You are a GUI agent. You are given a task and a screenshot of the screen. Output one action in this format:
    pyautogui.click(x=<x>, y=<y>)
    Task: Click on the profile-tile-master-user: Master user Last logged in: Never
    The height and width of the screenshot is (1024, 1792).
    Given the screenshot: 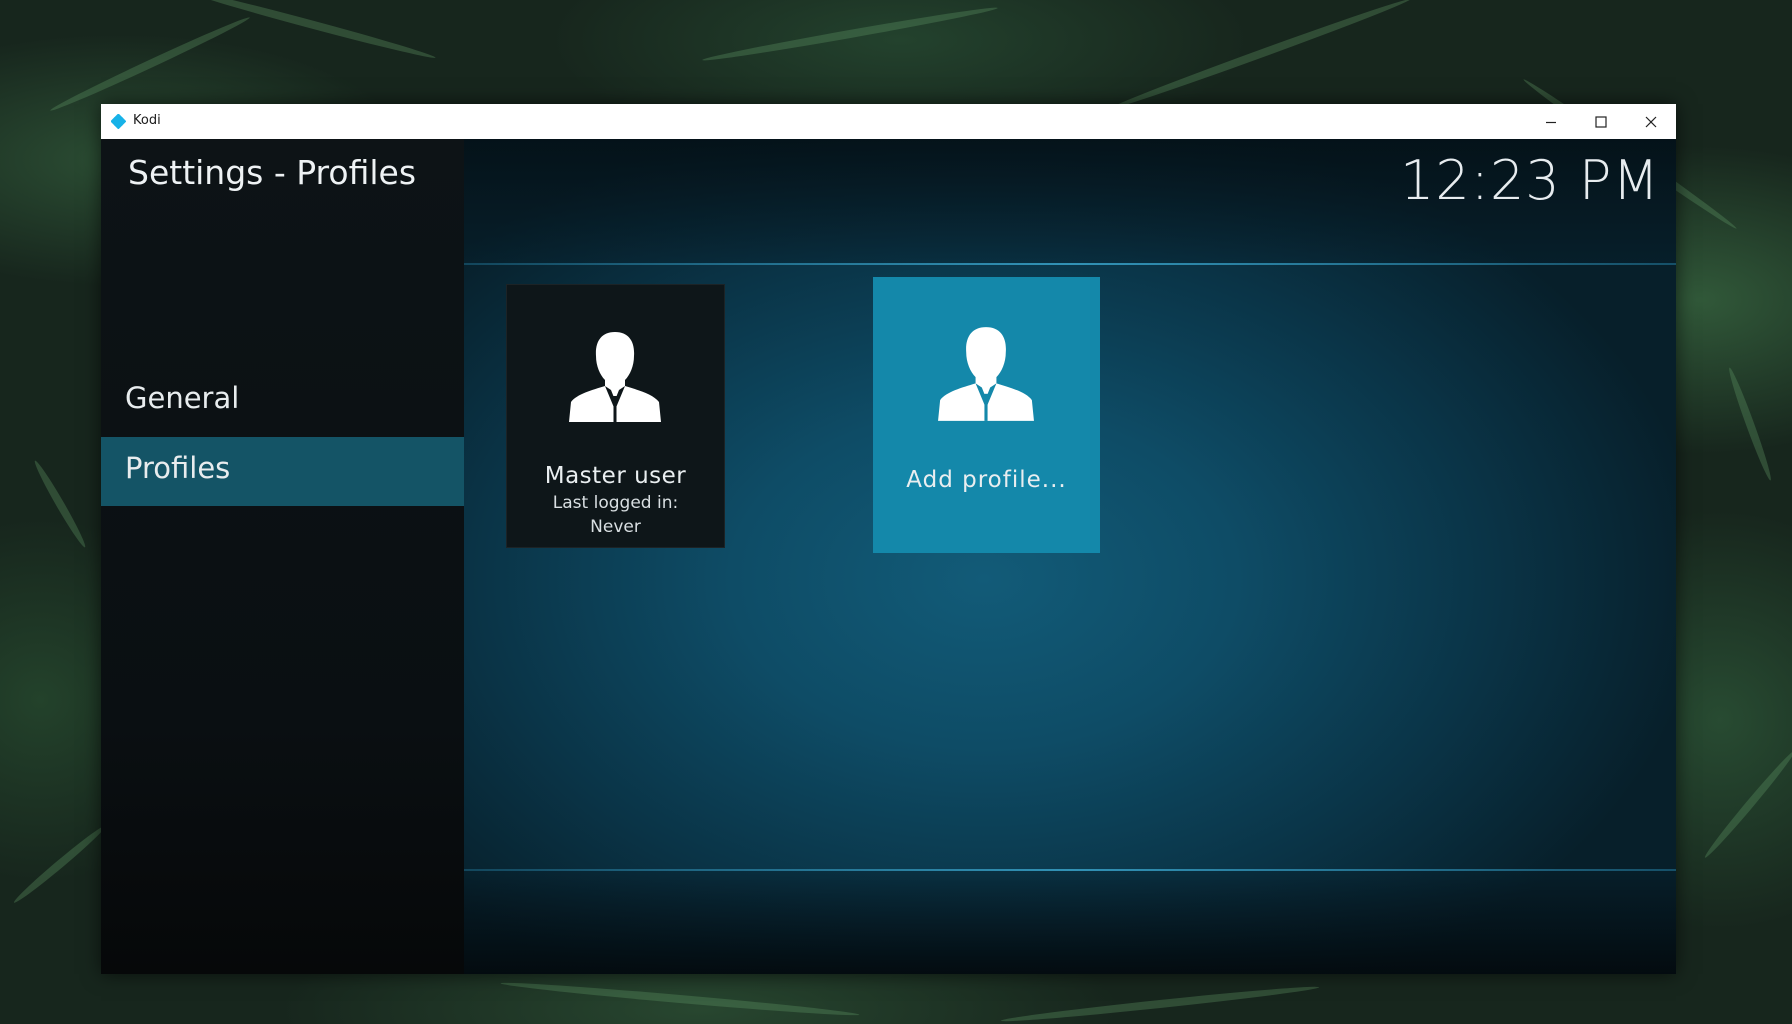 What is the action you would take?
    pyautogui.click(x=615, y=416)
    